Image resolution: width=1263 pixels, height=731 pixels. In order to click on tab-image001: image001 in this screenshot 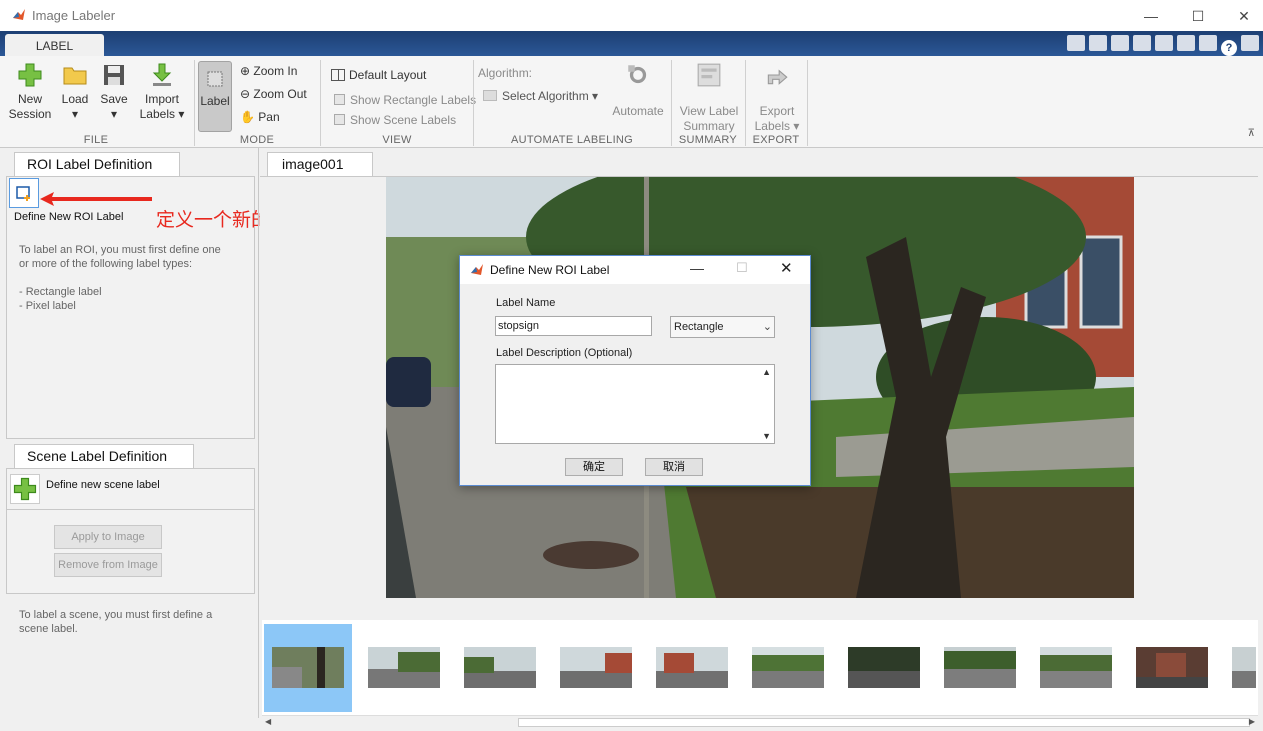, I will do `click(320, 164)`.